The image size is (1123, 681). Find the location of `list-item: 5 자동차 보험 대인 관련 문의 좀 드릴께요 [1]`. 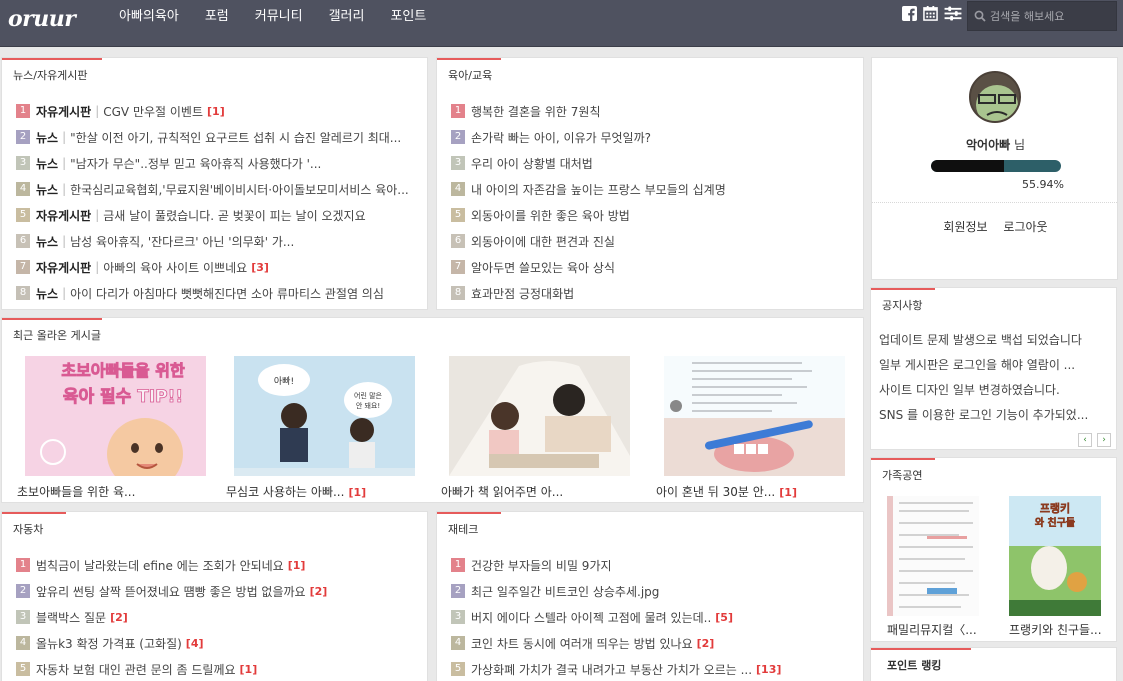

list-item: 5 자동차 보험 대인 관련 문의 좀 드릴께요 [1] is located at coordinates (216, 668).